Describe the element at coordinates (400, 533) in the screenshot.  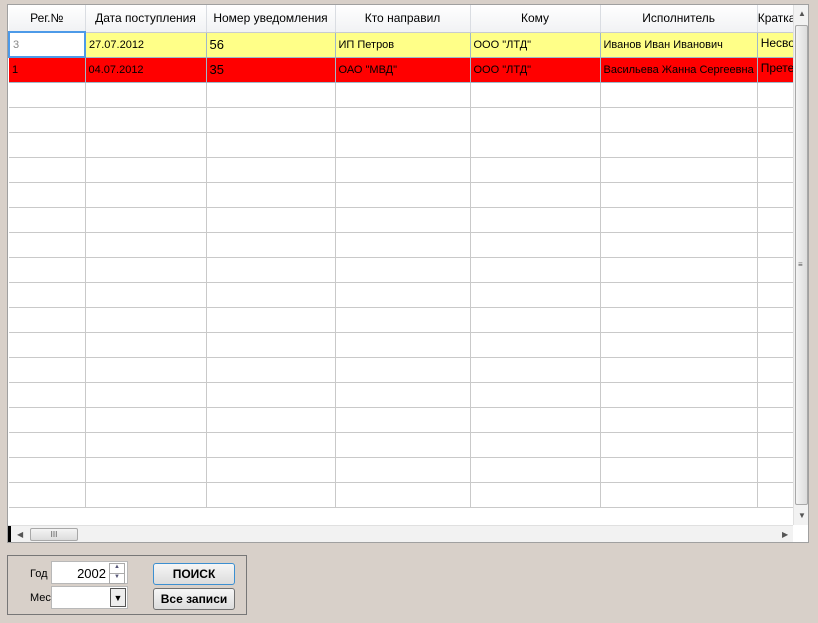
I see `horizontal-scrollbar: ◀ III ▶` at that location.